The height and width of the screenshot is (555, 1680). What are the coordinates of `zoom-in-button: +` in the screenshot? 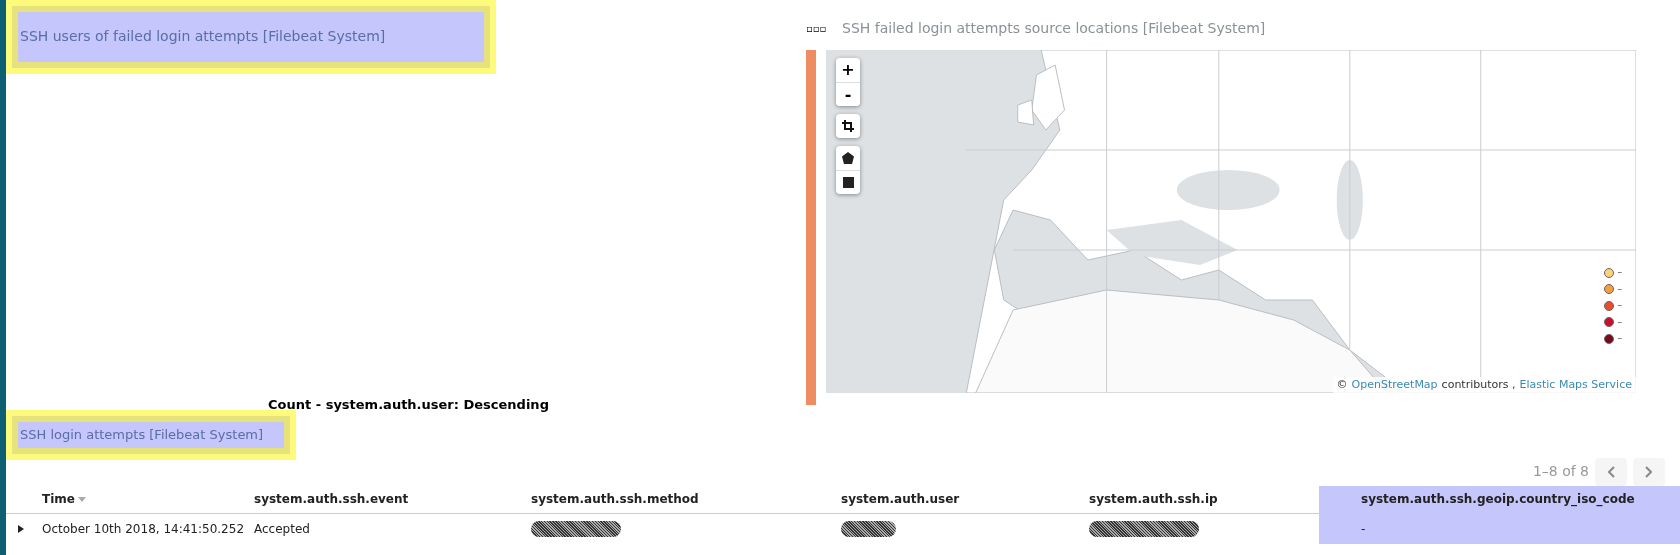 It's located at (848, 70).